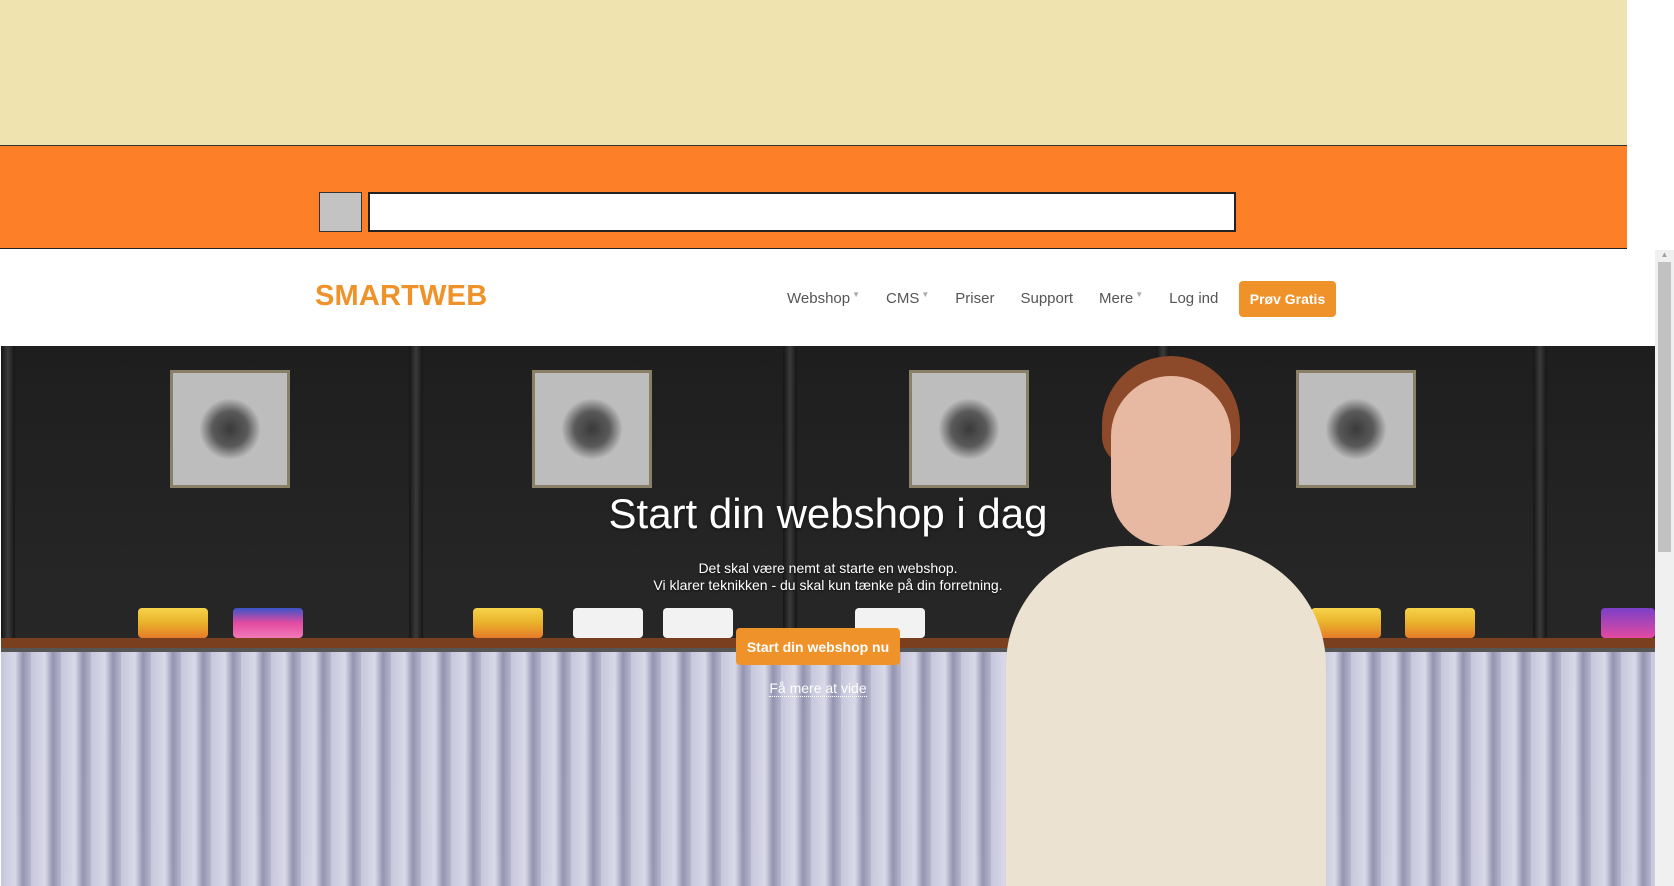  I want to click on seahorse-picture, so click(230, 429).